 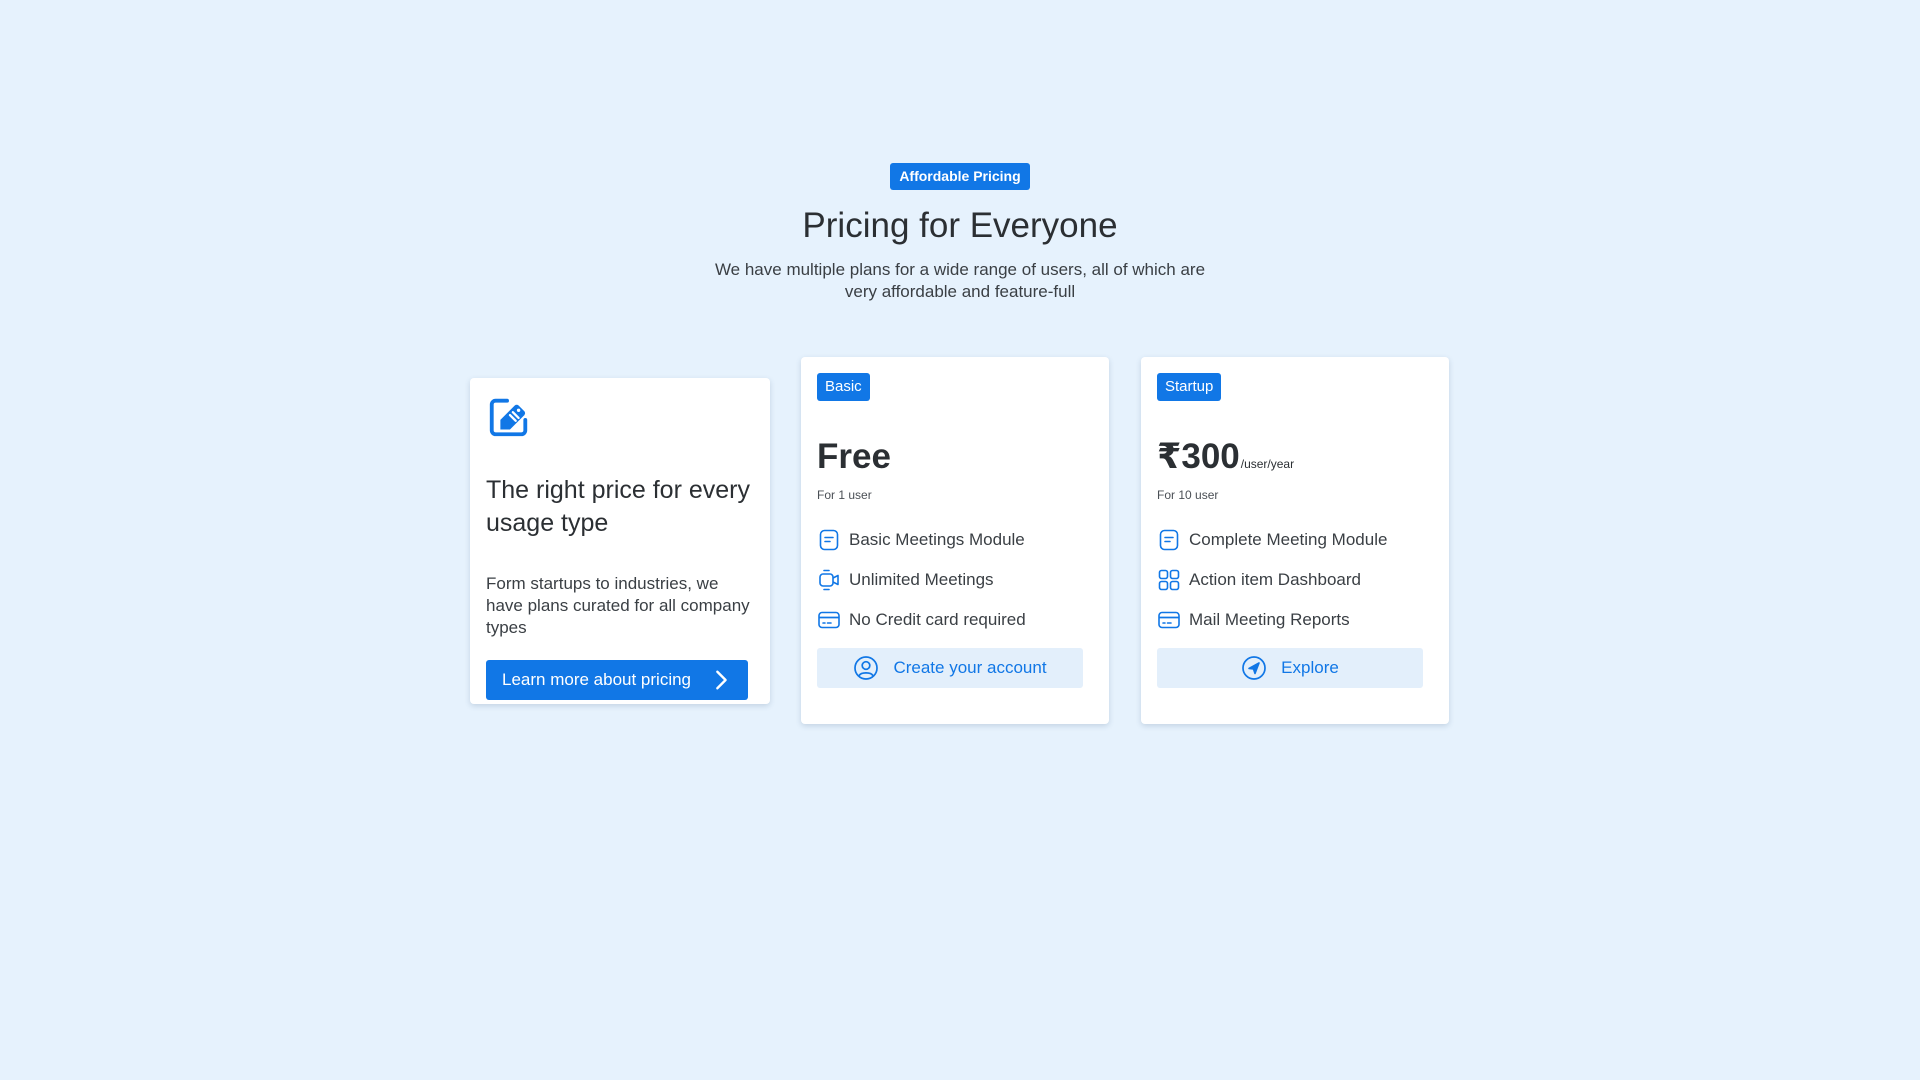 I want to click on feature-item: Basic Meetings Module, so click(x=955, y=540).